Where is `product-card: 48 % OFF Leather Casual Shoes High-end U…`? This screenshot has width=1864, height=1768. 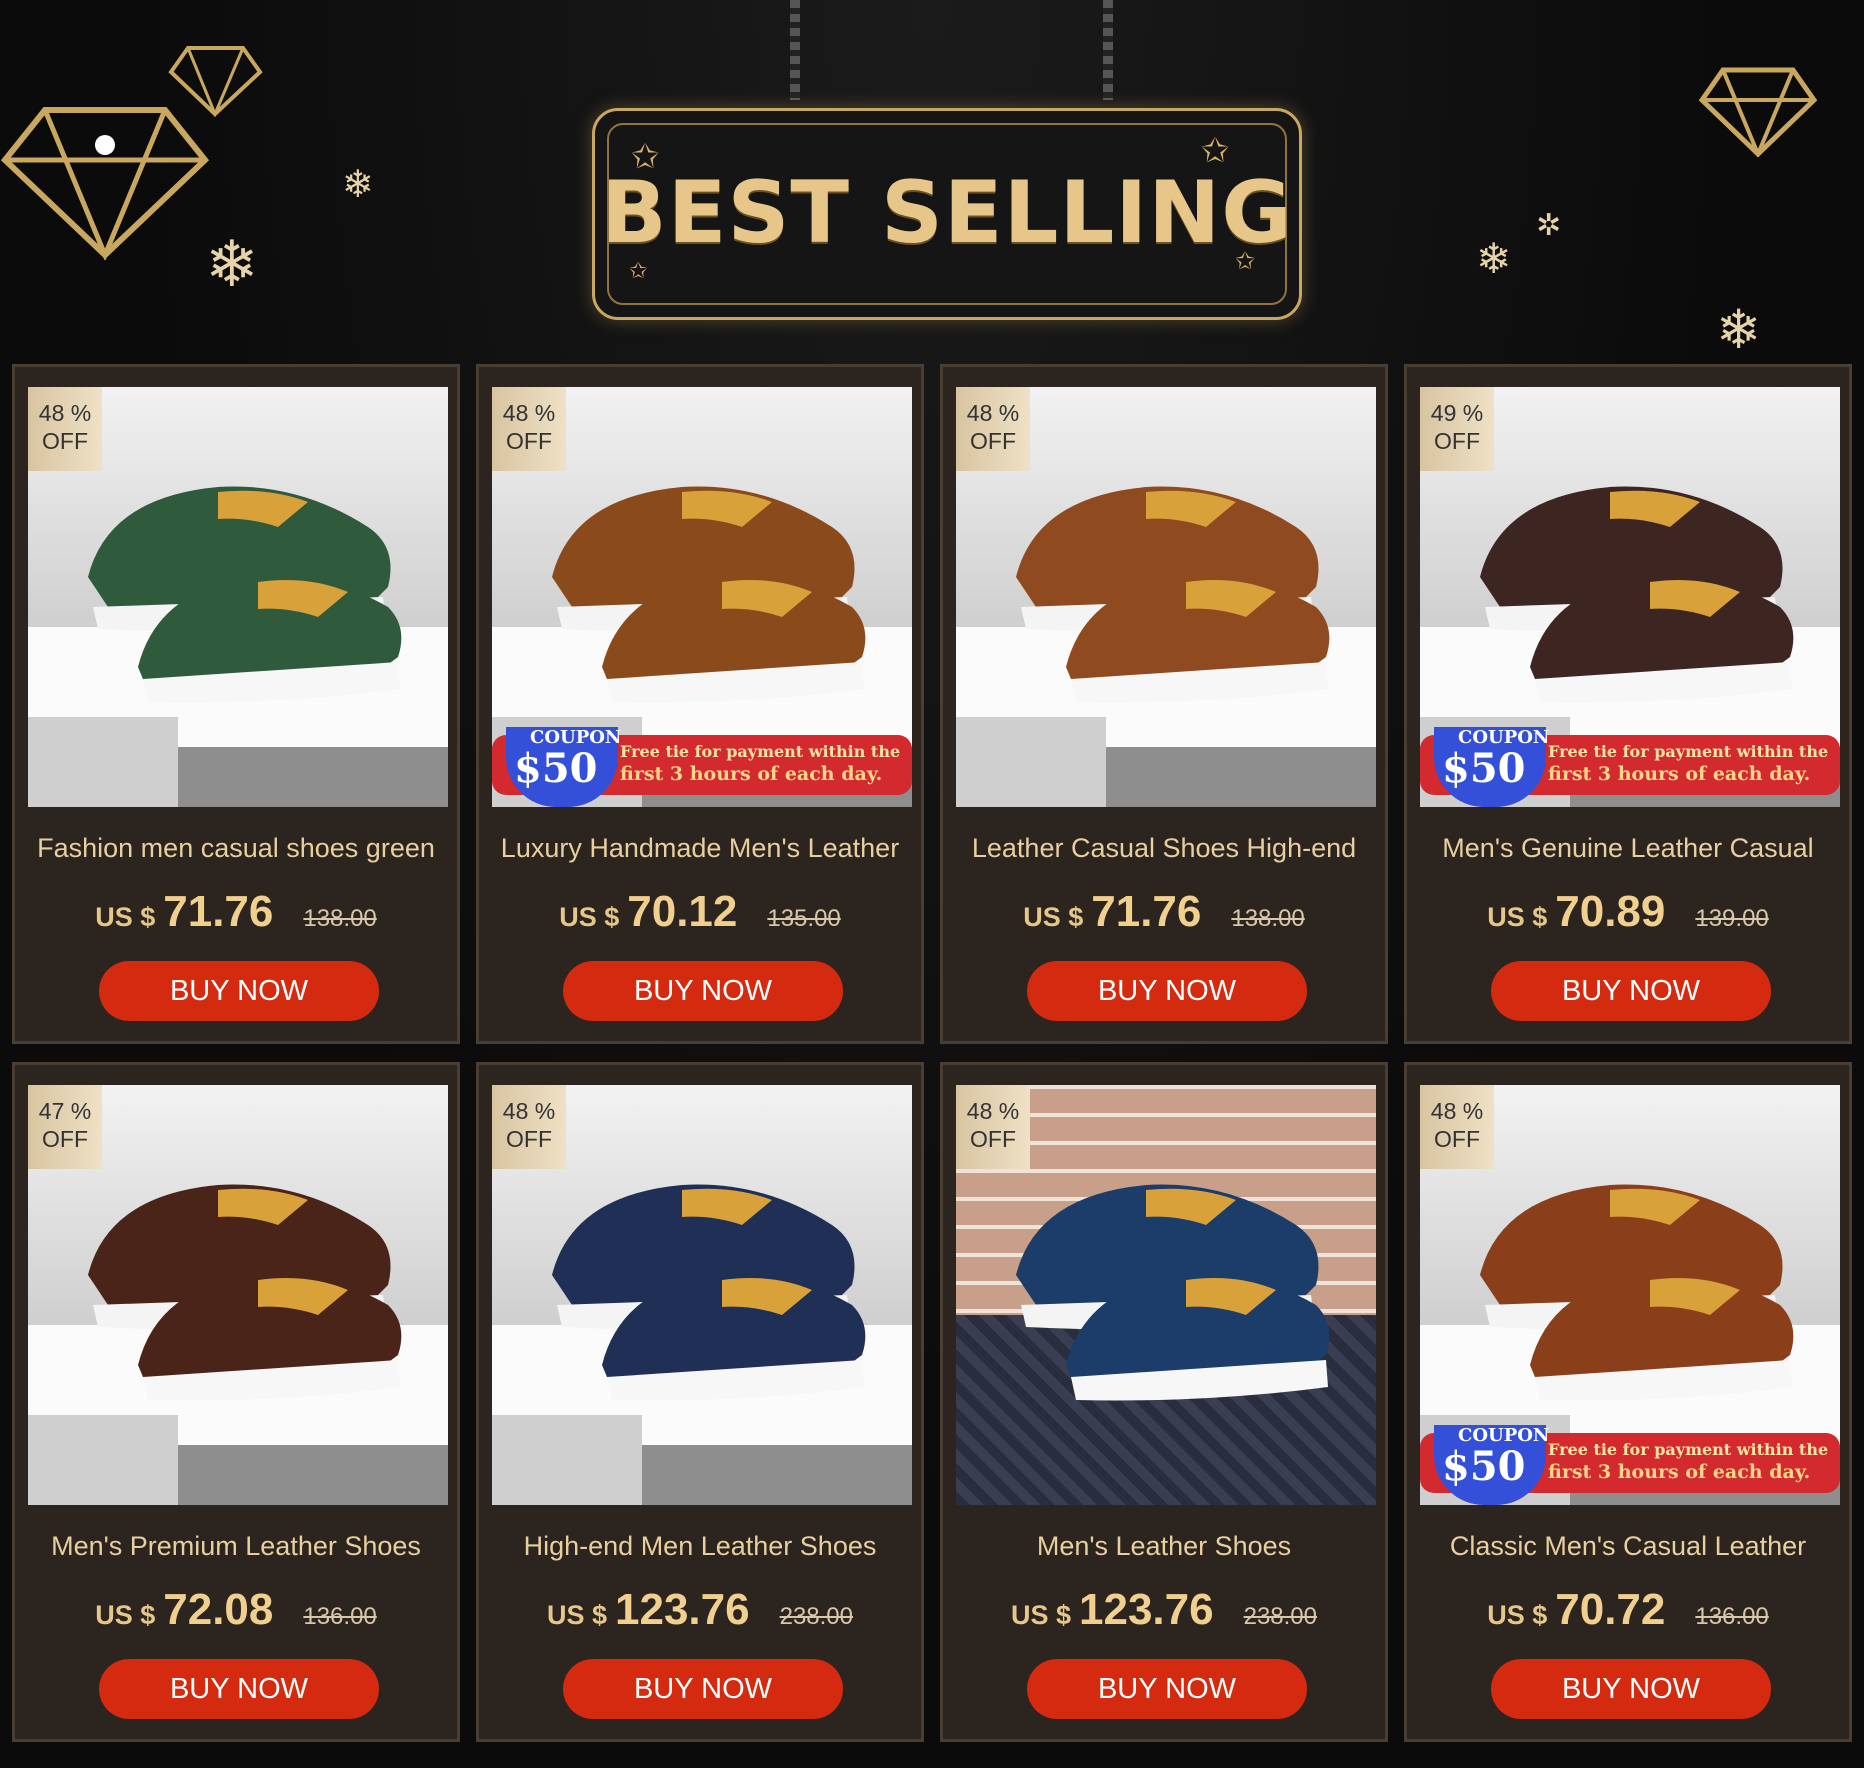
product-card: 48 % OFF Leather Casual Shoes High-end U… is located at coordinates (1164, 704).